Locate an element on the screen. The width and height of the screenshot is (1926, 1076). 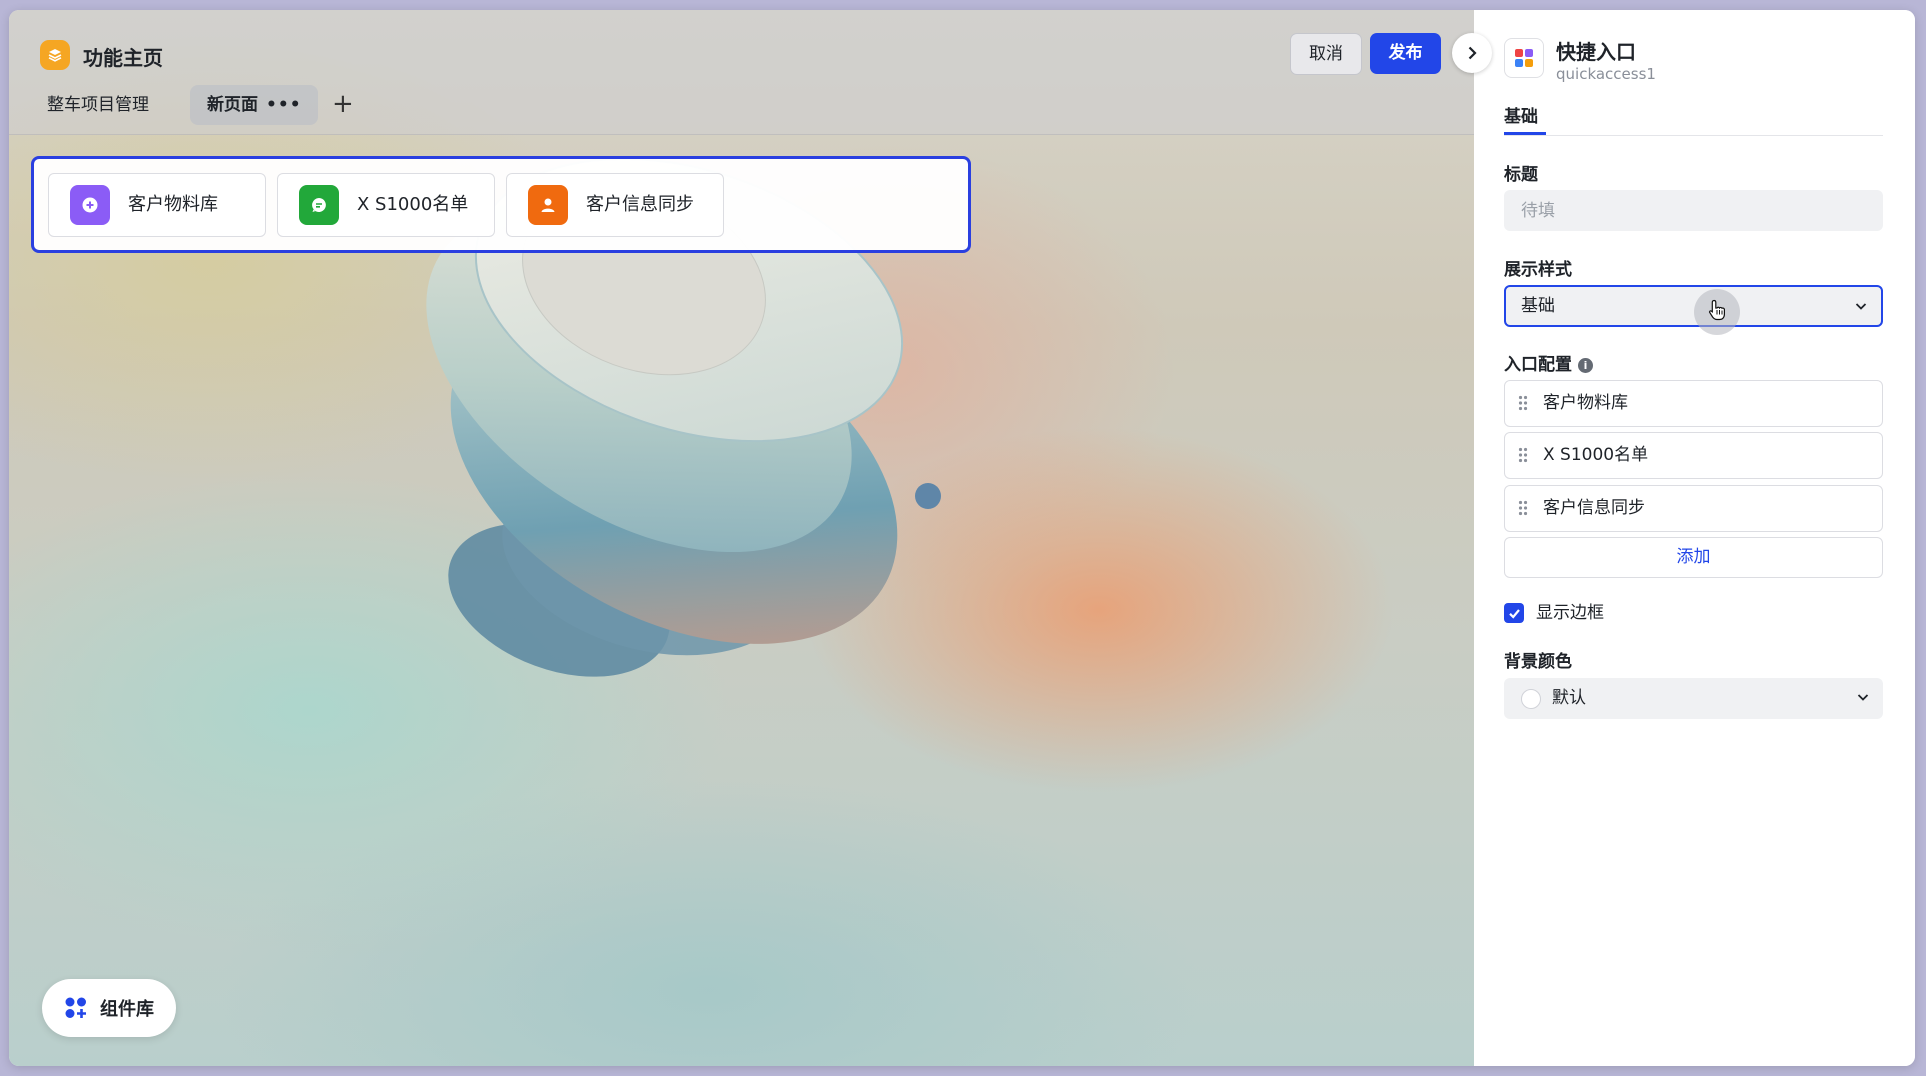
display-style-value: 基础 is located at coordinates (1538, 306).